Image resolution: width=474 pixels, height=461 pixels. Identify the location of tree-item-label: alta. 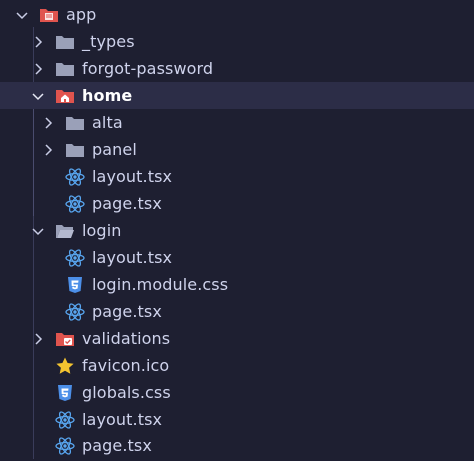
(107, 122).